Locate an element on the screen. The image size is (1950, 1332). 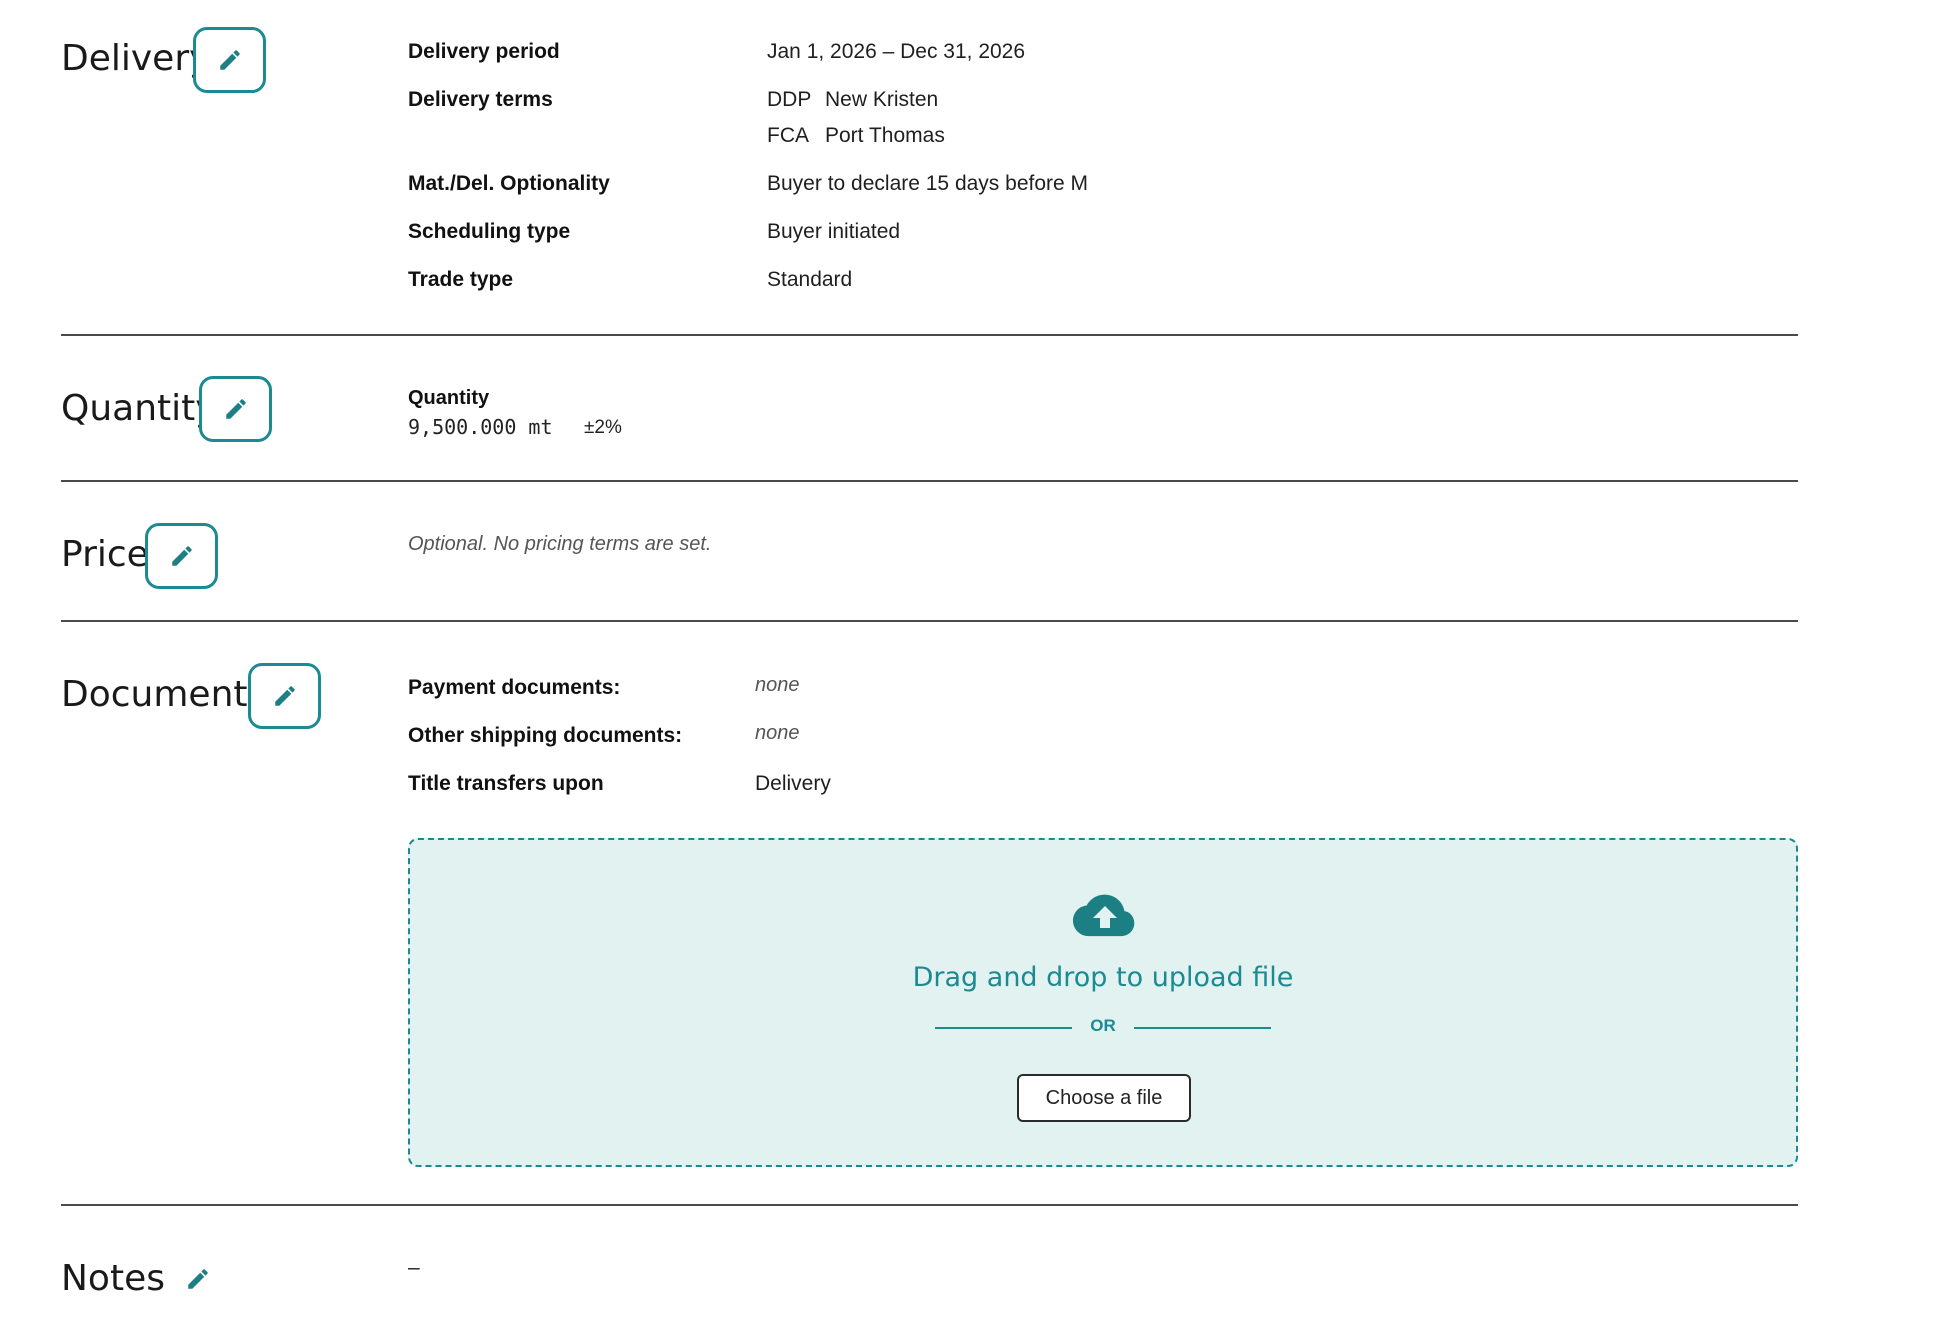
documents-title: Documents is located at coordinates (164, 694).